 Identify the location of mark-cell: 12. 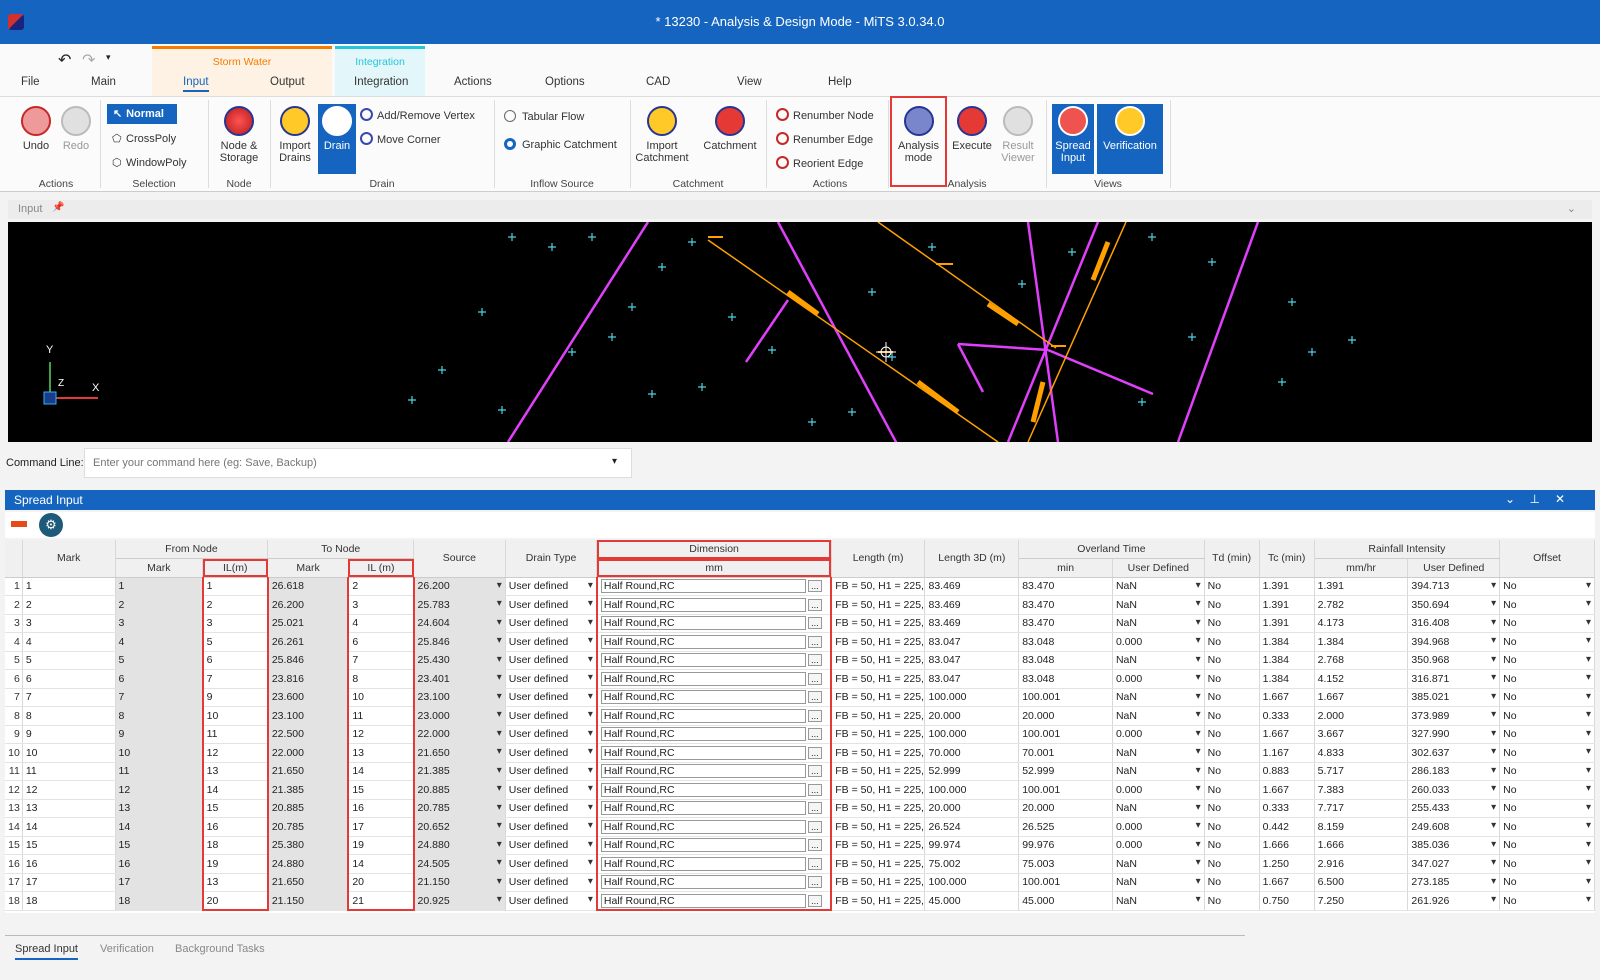
(69, 790).